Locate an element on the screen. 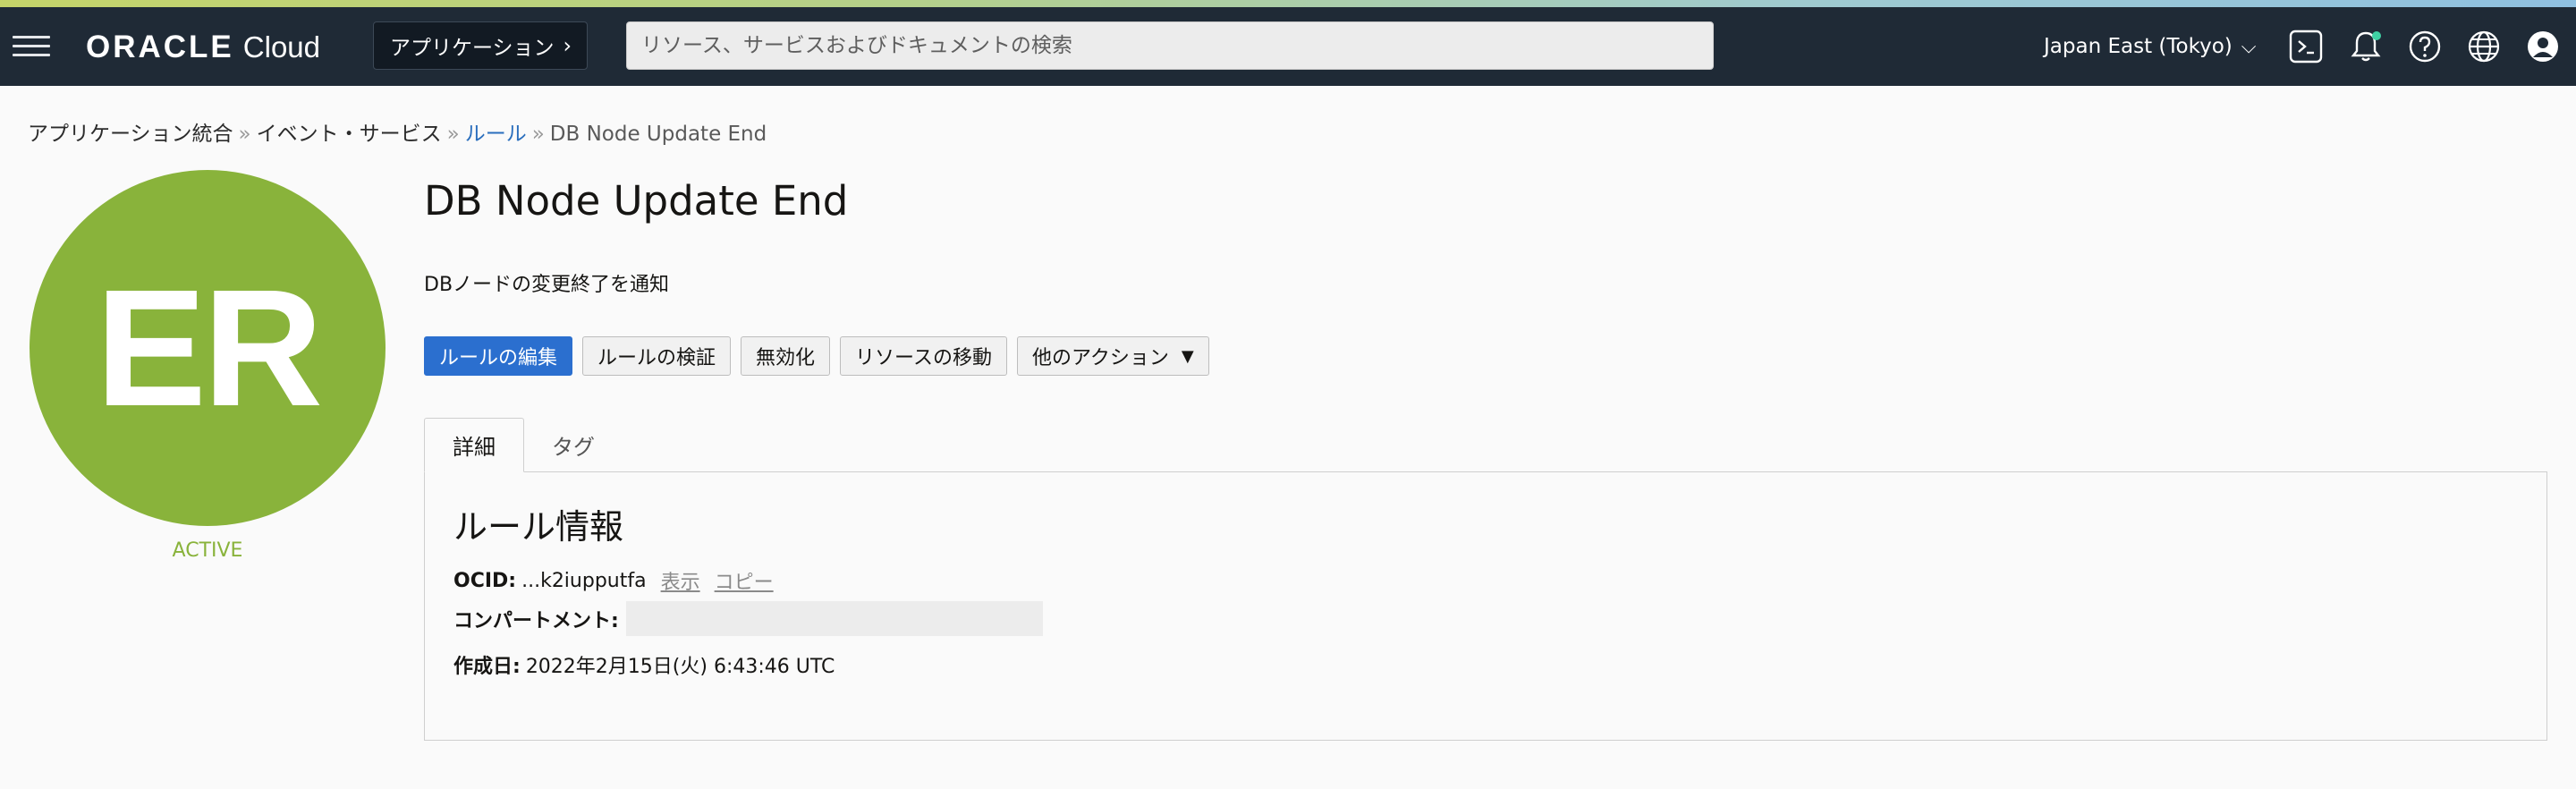  caret-down-icon: ▼ is located at coordinates (1187, 356).